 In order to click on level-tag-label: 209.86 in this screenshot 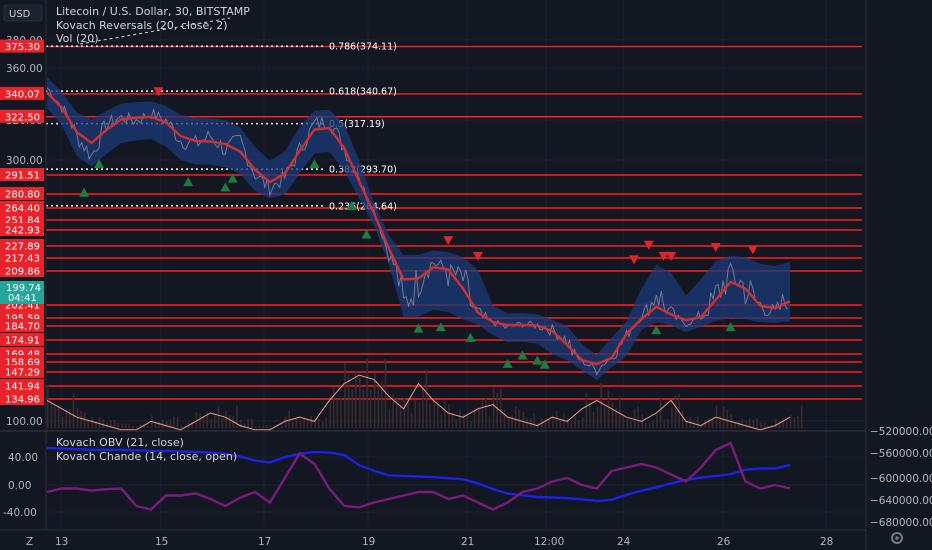, I will do `click(22, 272)`.